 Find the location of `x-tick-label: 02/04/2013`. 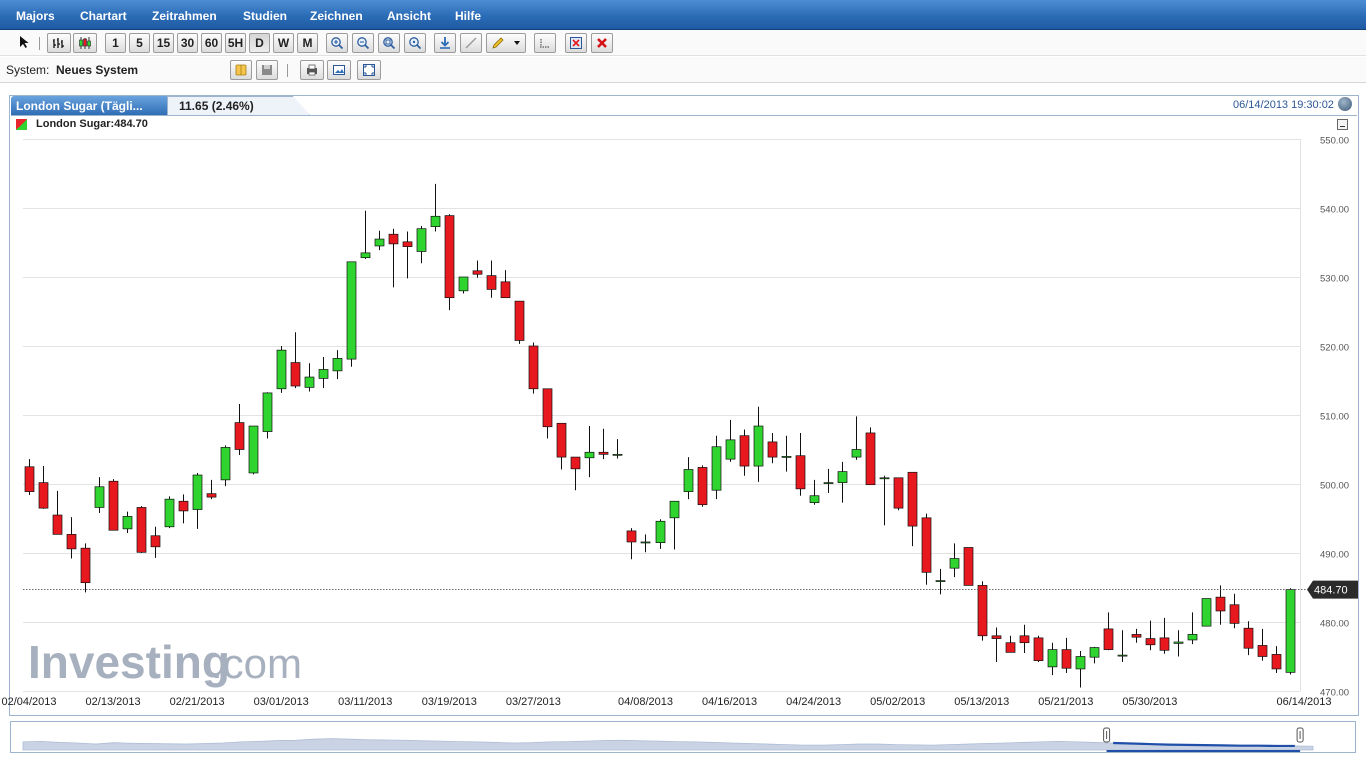

x-tick-label: 02/04/2013 is located at coordinates (28, 702).